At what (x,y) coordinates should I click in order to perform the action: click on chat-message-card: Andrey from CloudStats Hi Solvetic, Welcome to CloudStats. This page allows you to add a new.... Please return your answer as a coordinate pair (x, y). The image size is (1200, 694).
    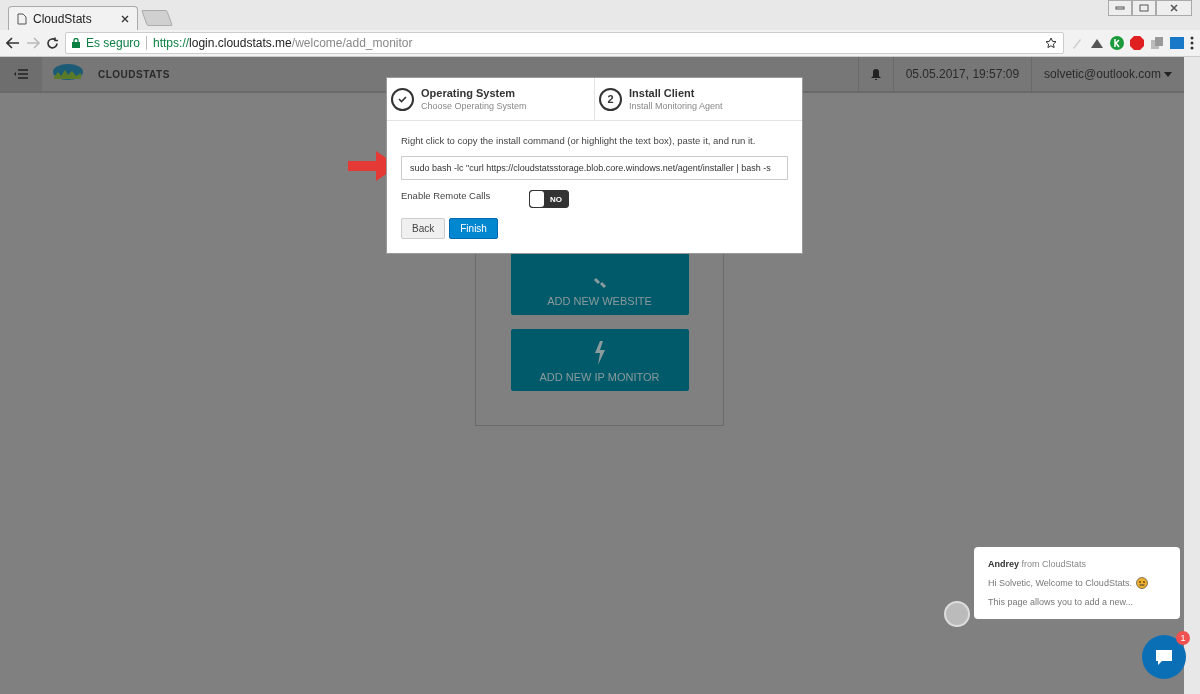
    Looking at the image, I should click on (1077, 583).